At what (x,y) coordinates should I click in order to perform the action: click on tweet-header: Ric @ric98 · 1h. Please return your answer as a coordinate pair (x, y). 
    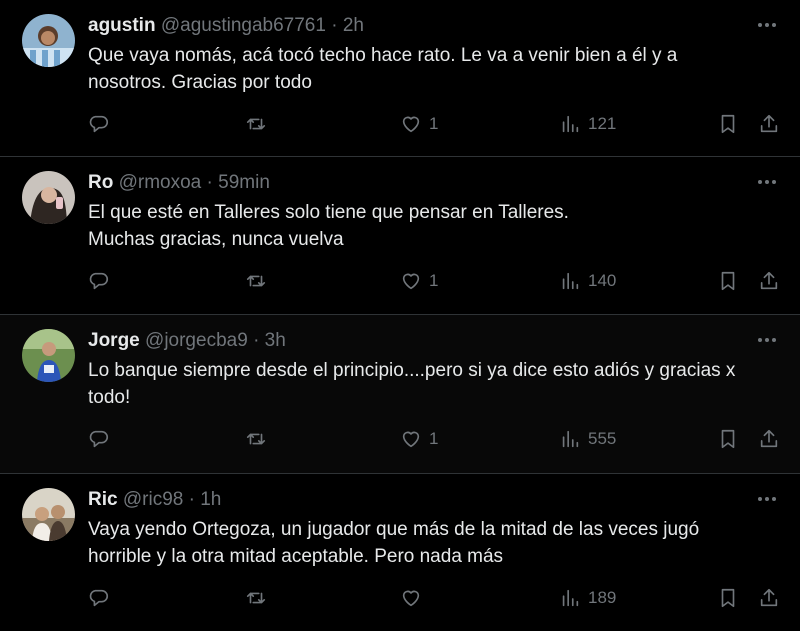
    Looking at the image, I should click on (154, 500).